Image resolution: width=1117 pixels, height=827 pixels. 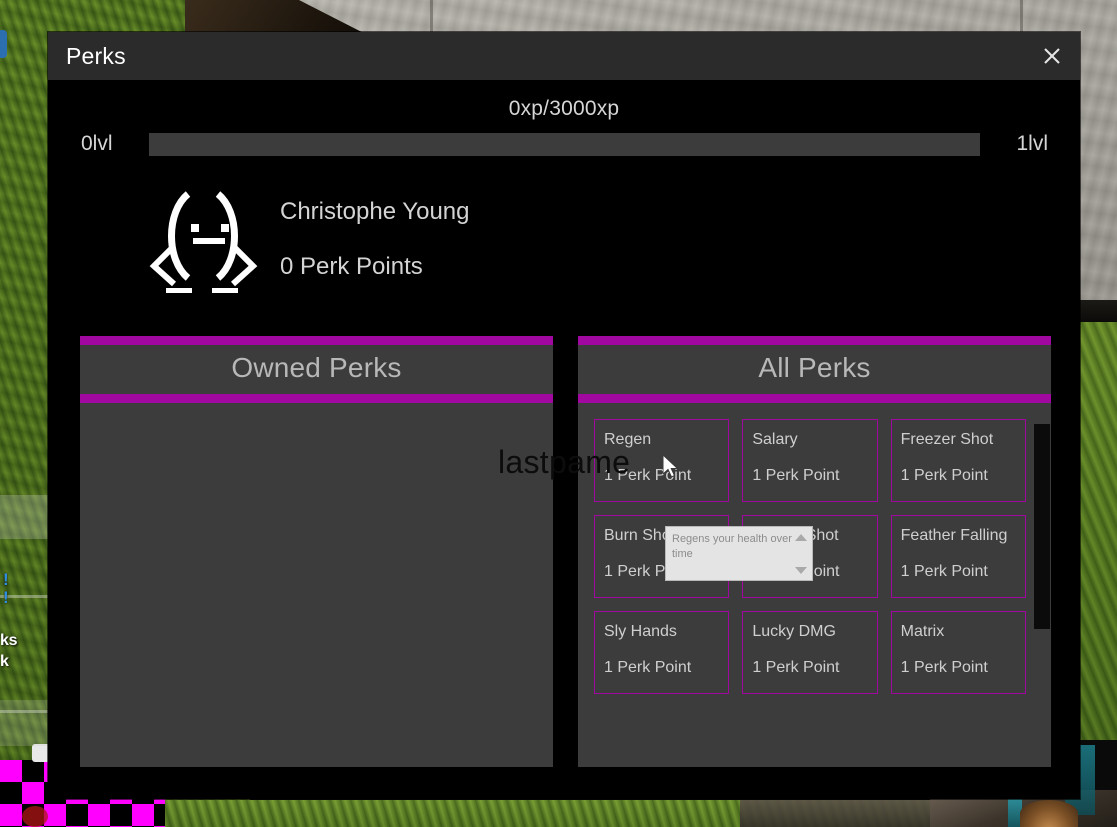 What do you see at coordinates (954, 535) in the screenshot?
I see `perk-name: Feather Falling` at bounding box center [954, 535].